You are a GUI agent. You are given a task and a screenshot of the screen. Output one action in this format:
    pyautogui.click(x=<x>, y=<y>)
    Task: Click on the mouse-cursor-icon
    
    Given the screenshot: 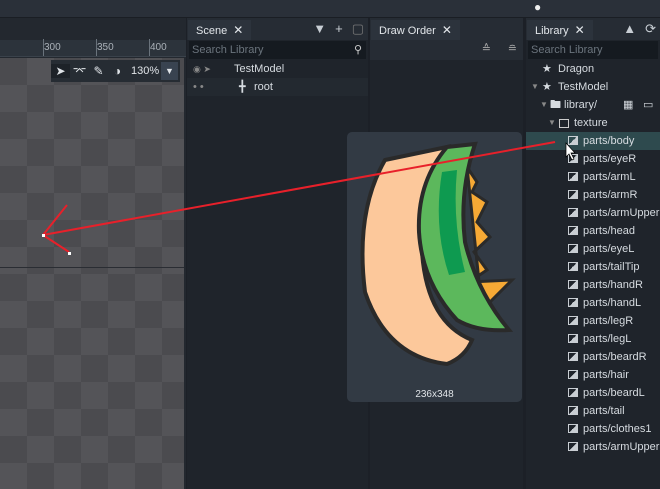 What is the action you would take?
    pyautogui.click(x=570, y=151)
    